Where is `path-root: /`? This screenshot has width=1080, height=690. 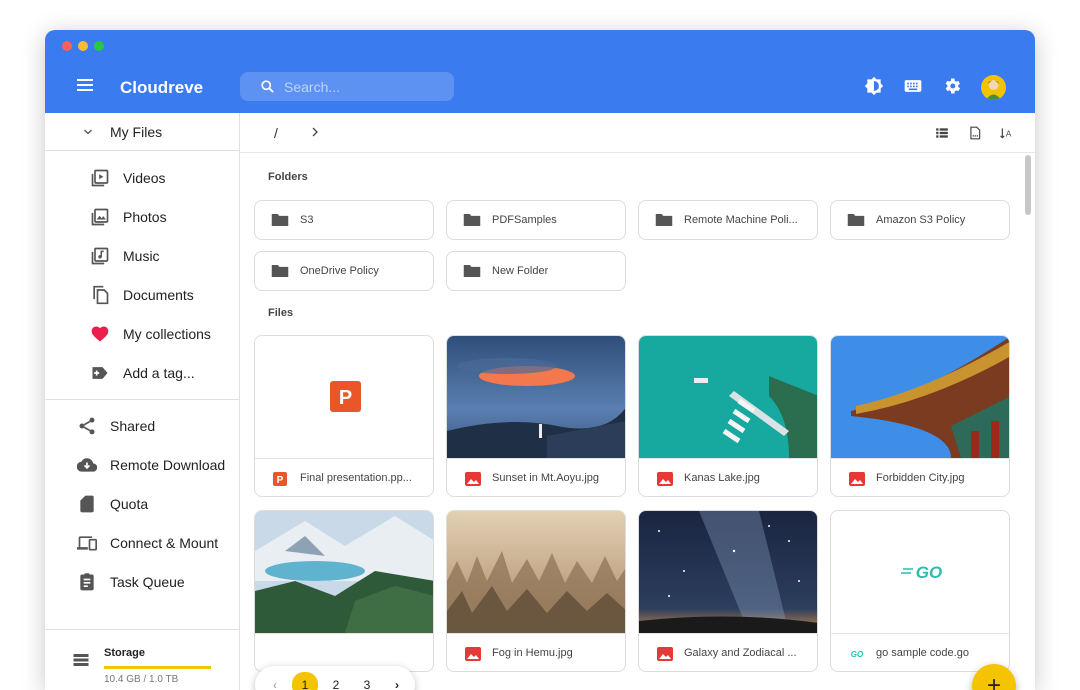
path-root: / is located at coordinates (276, 133).